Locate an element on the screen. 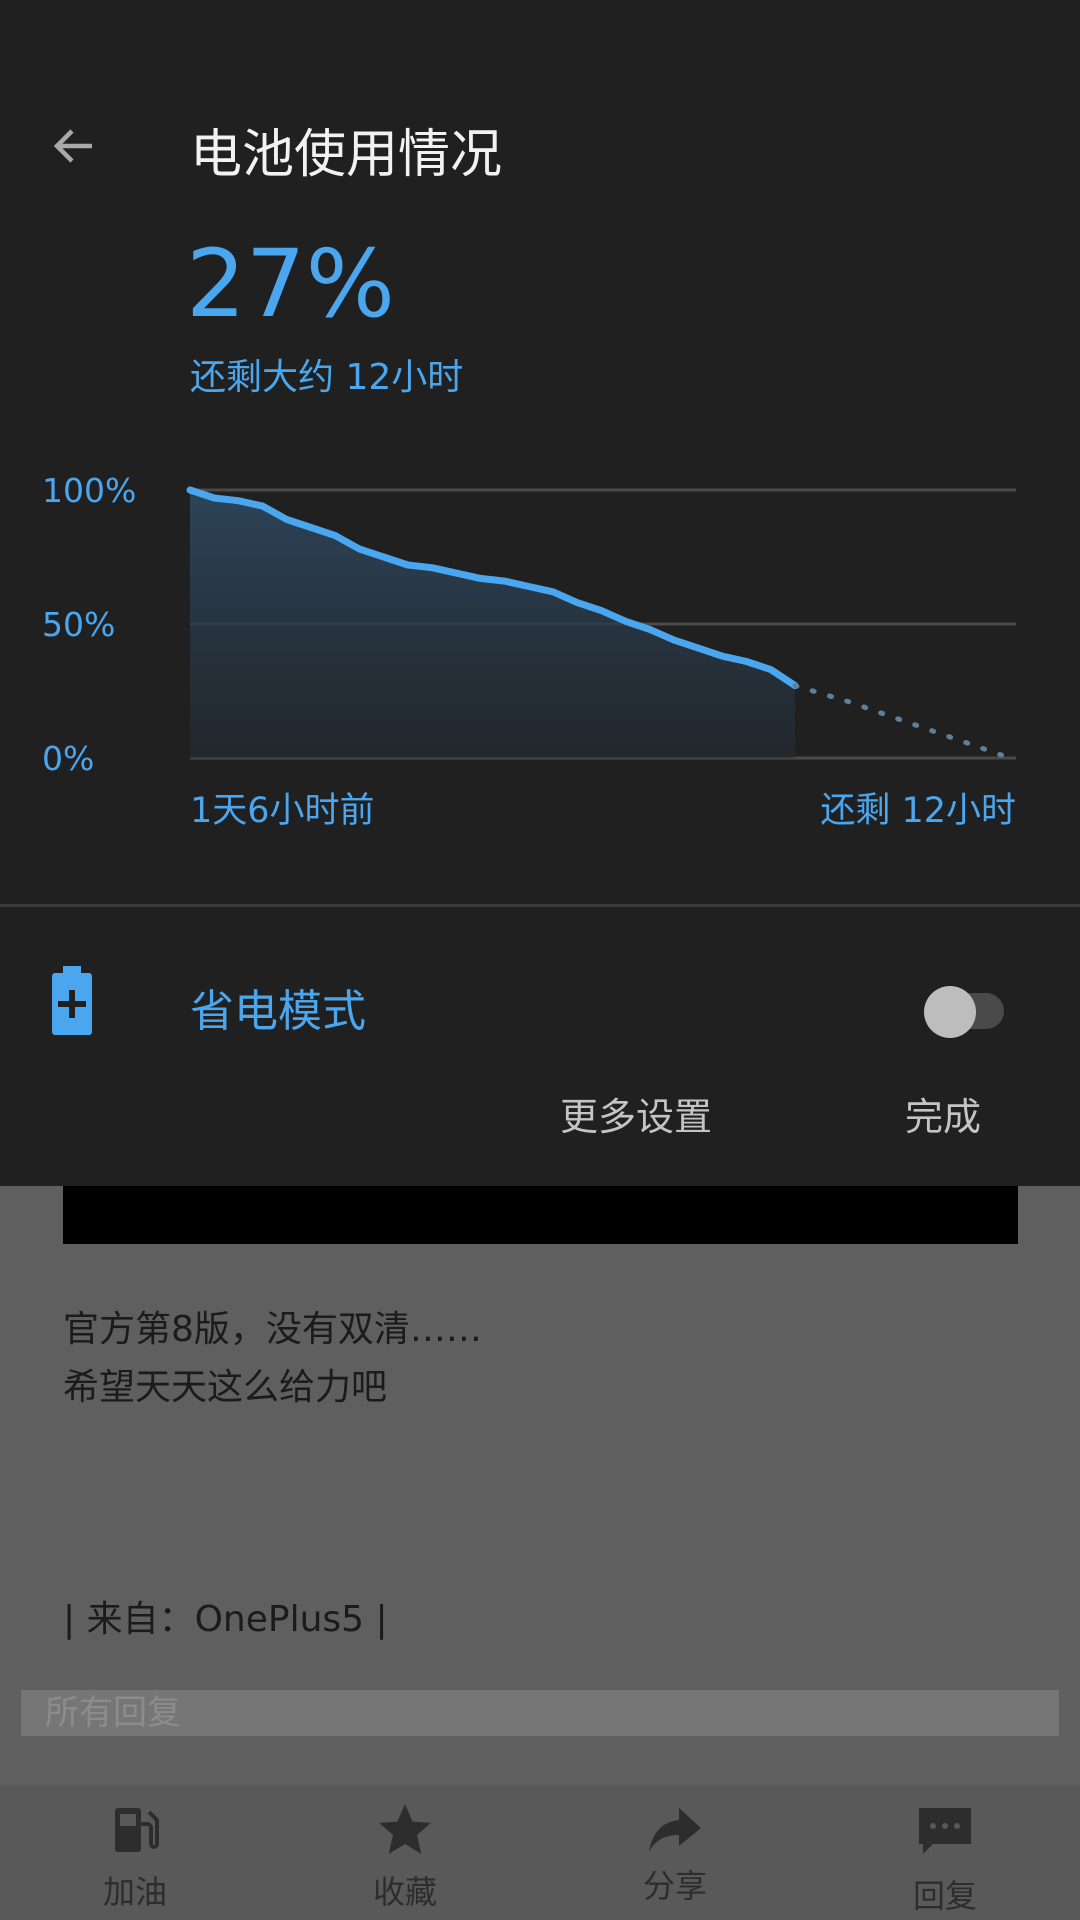 The image size is (1080, 1920). post-text-line-2: 希望天天这么给力吧 is located at coordinates (225, 1387).